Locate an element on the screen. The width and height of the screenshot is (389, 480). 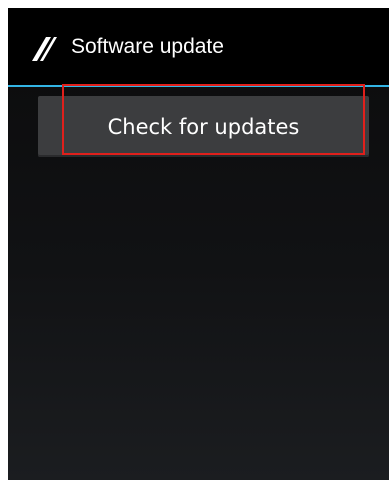
pencil-stripe-icon is located at coordinates (44, 48).